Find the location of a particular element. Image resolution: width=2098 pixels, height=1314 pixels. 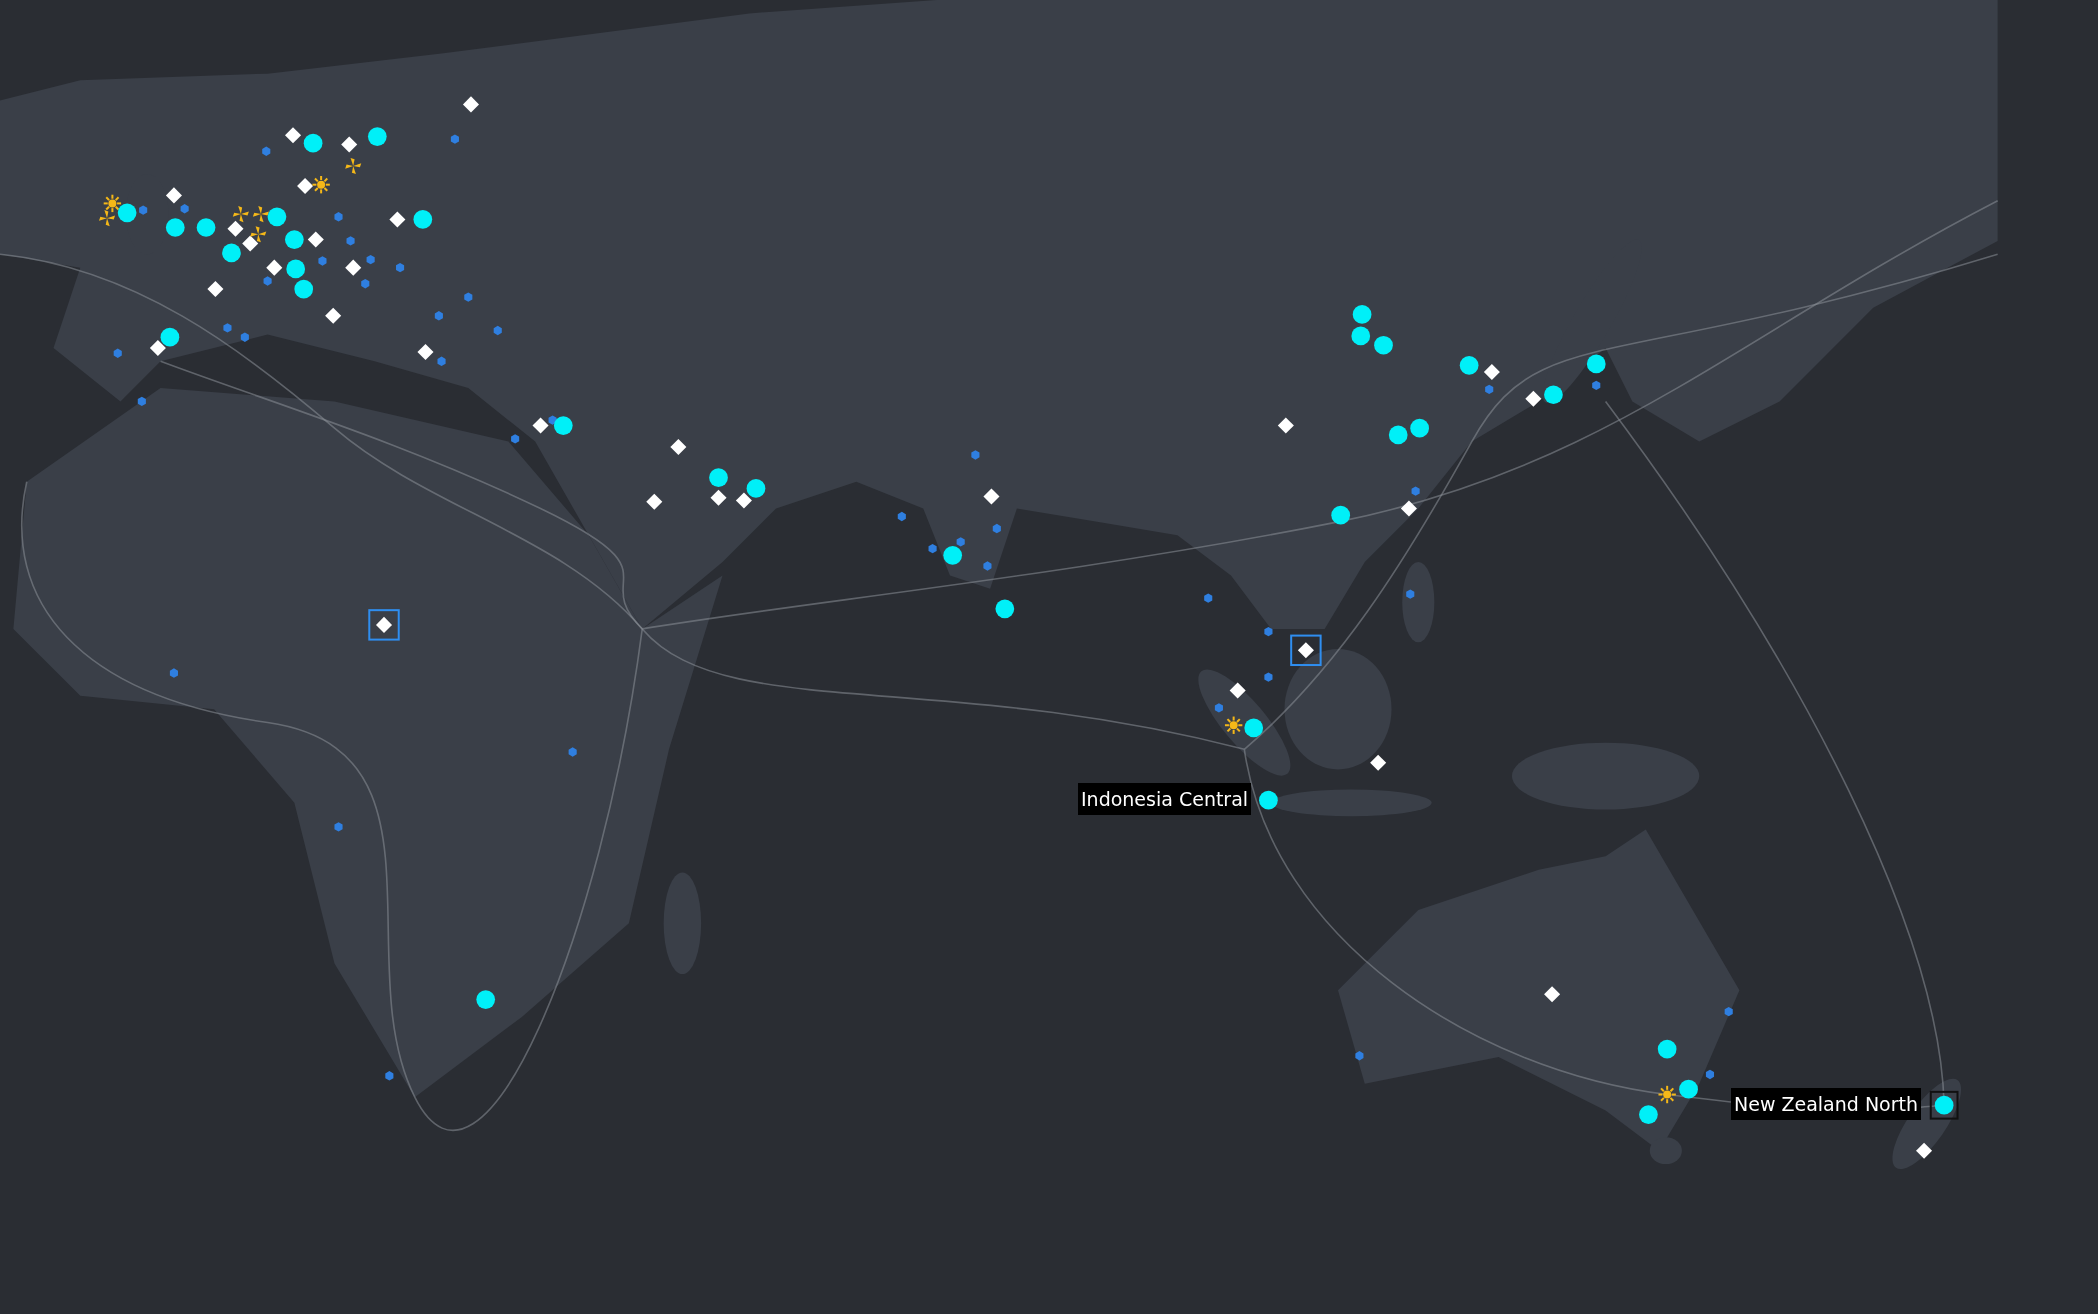

region-label: New Zealand North is located at coordinates (1826, 1104).